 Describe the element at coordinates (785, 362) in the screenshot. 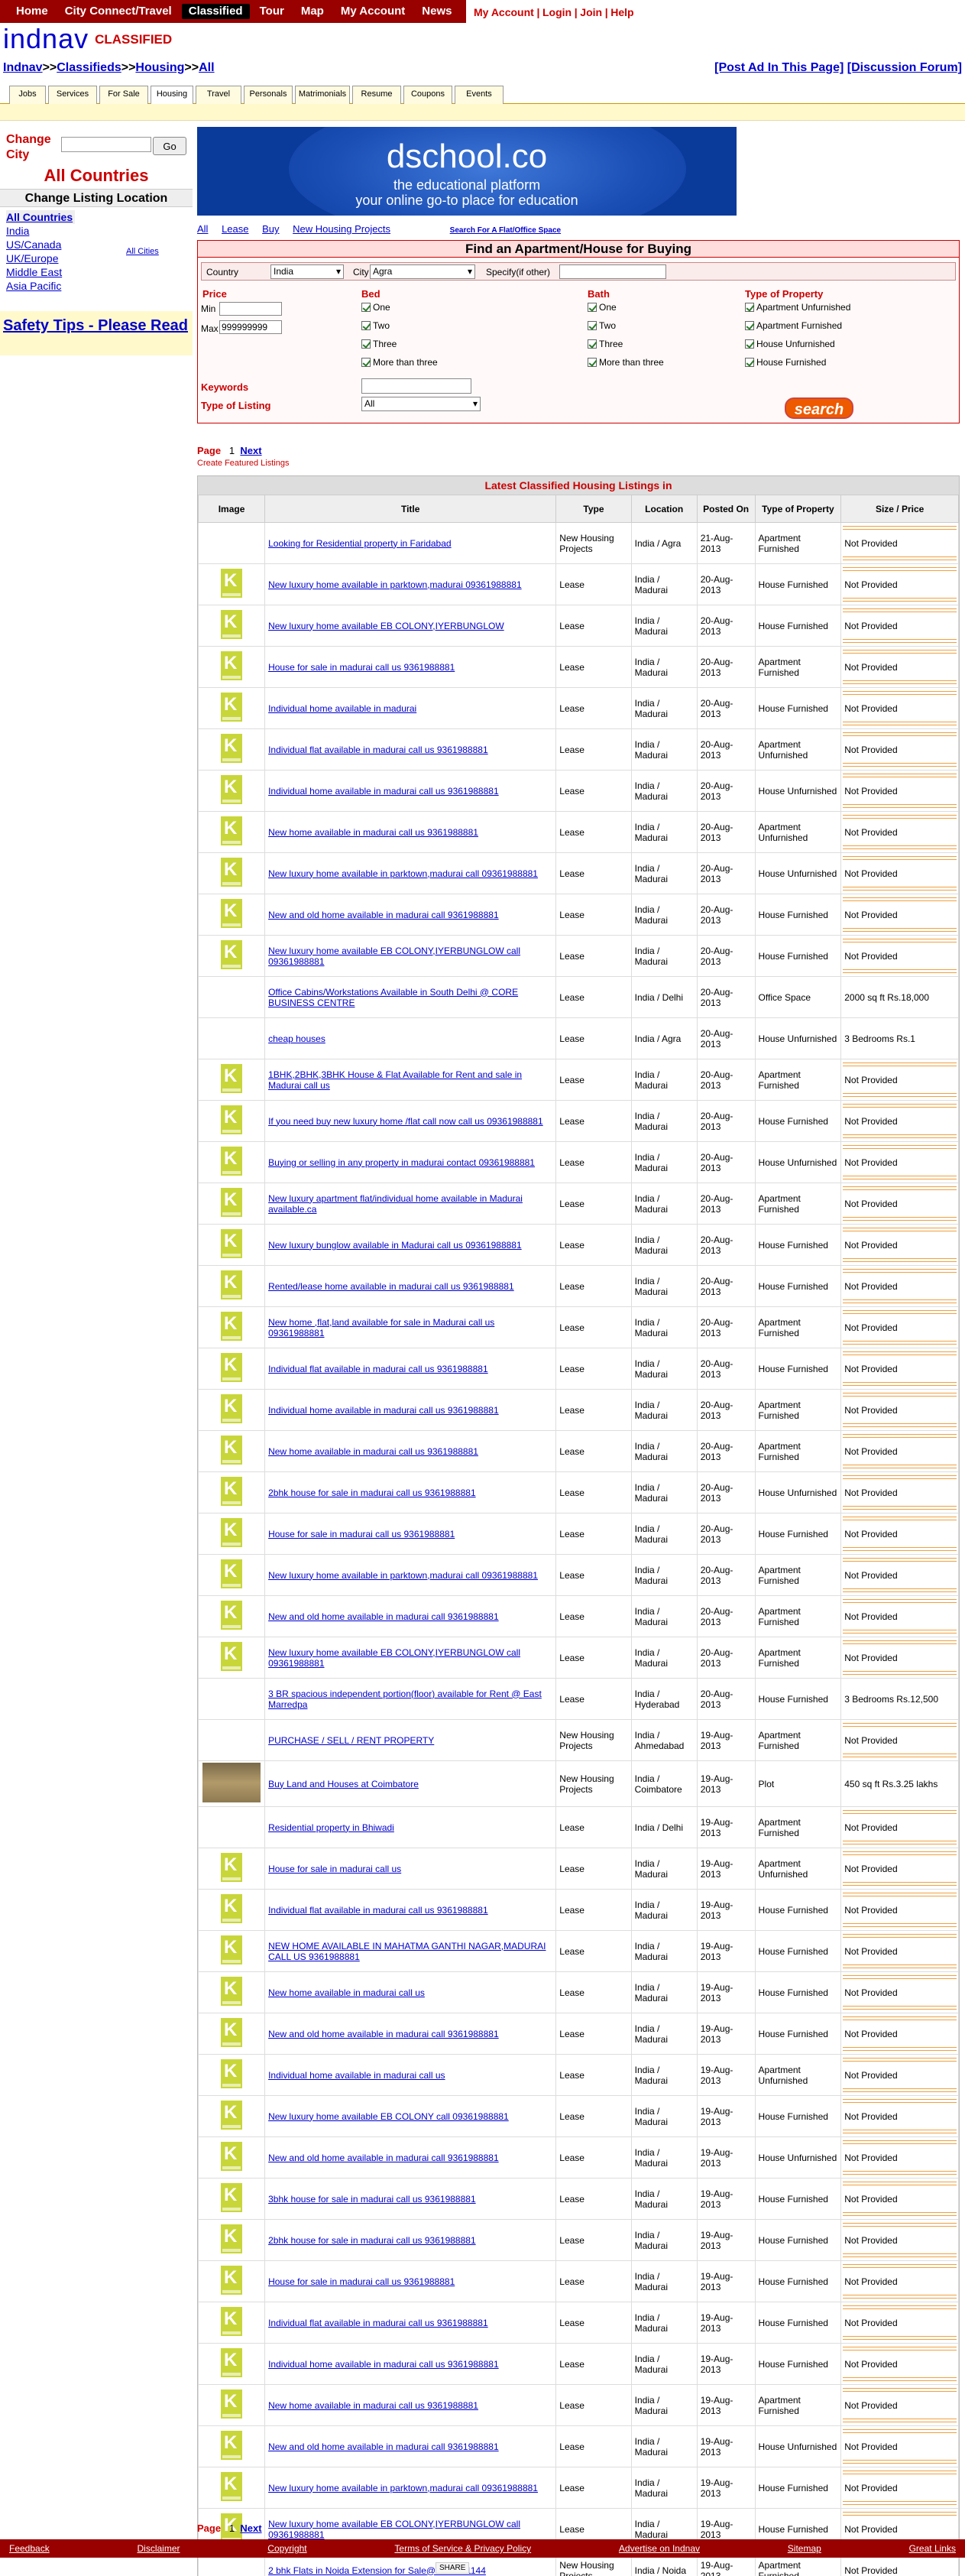

I see `property-option-house-furnished: House Furnished` at that location.